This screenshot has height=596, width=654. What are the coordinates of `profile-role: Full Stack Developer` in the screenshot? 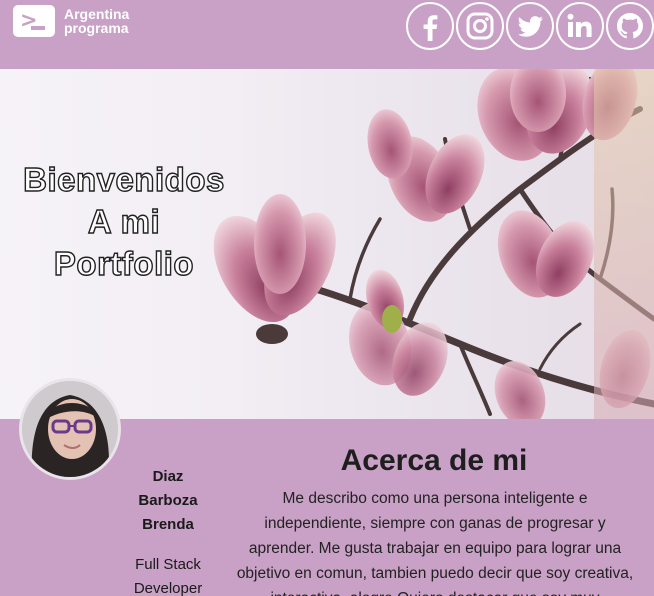 It's located at (168, 574).